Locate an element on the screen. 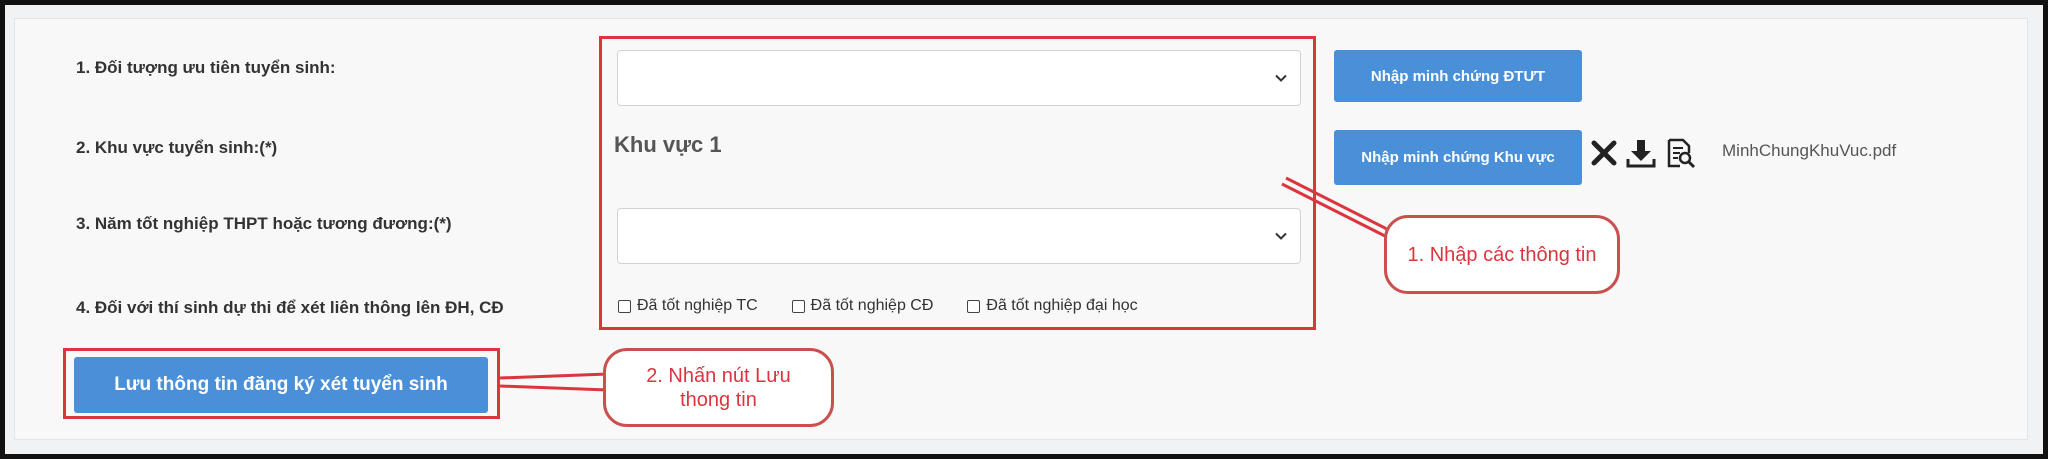  annotation-callout-step1: 1. Nhập các thông tin is located at coordinates (1502, 254).